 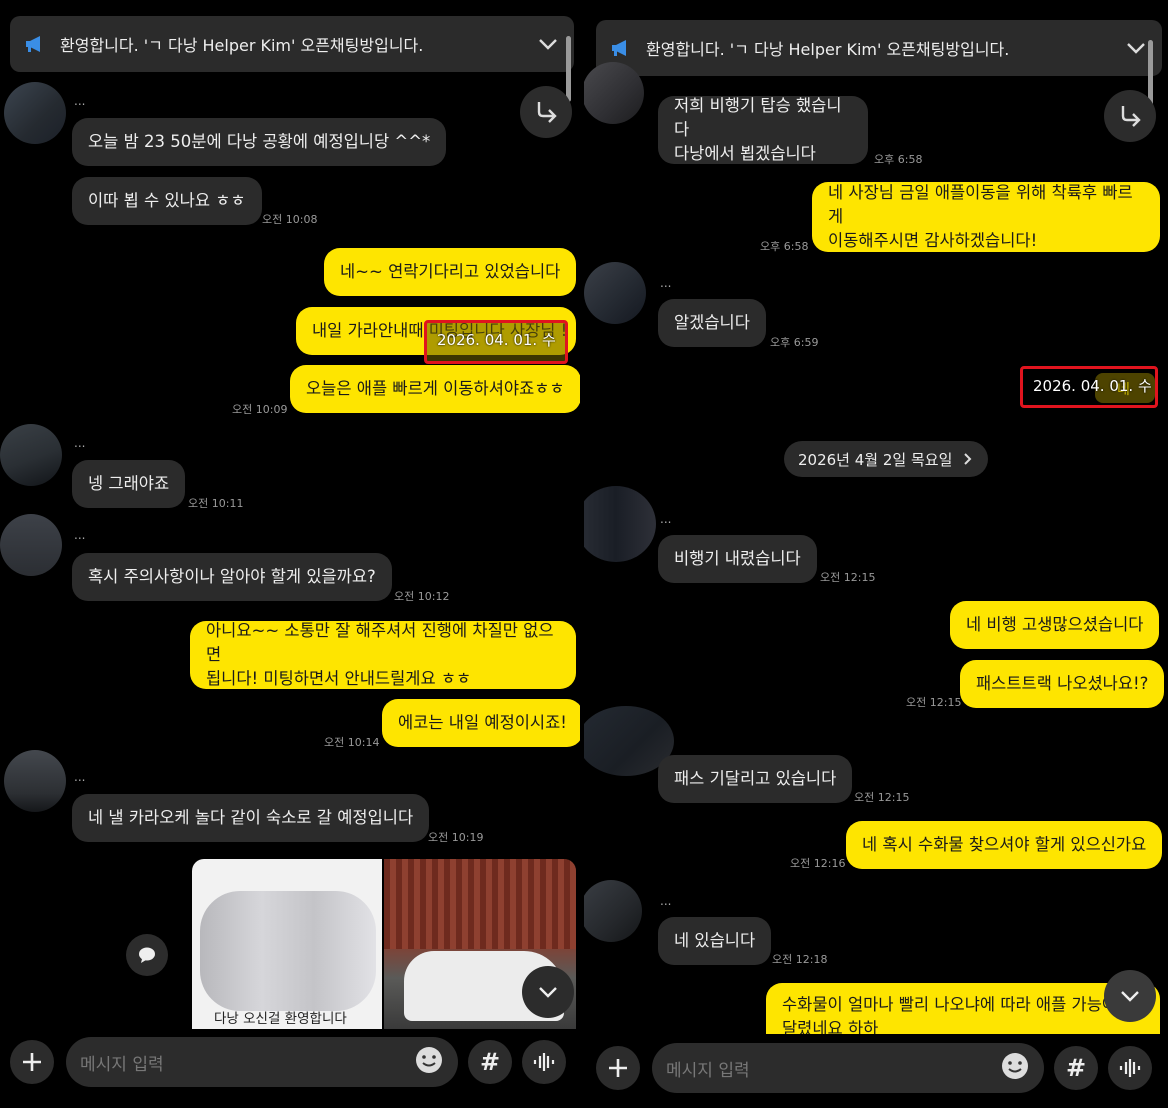 I want to click on message-bubble: 네 있습니다, so click(x=715, y=941).